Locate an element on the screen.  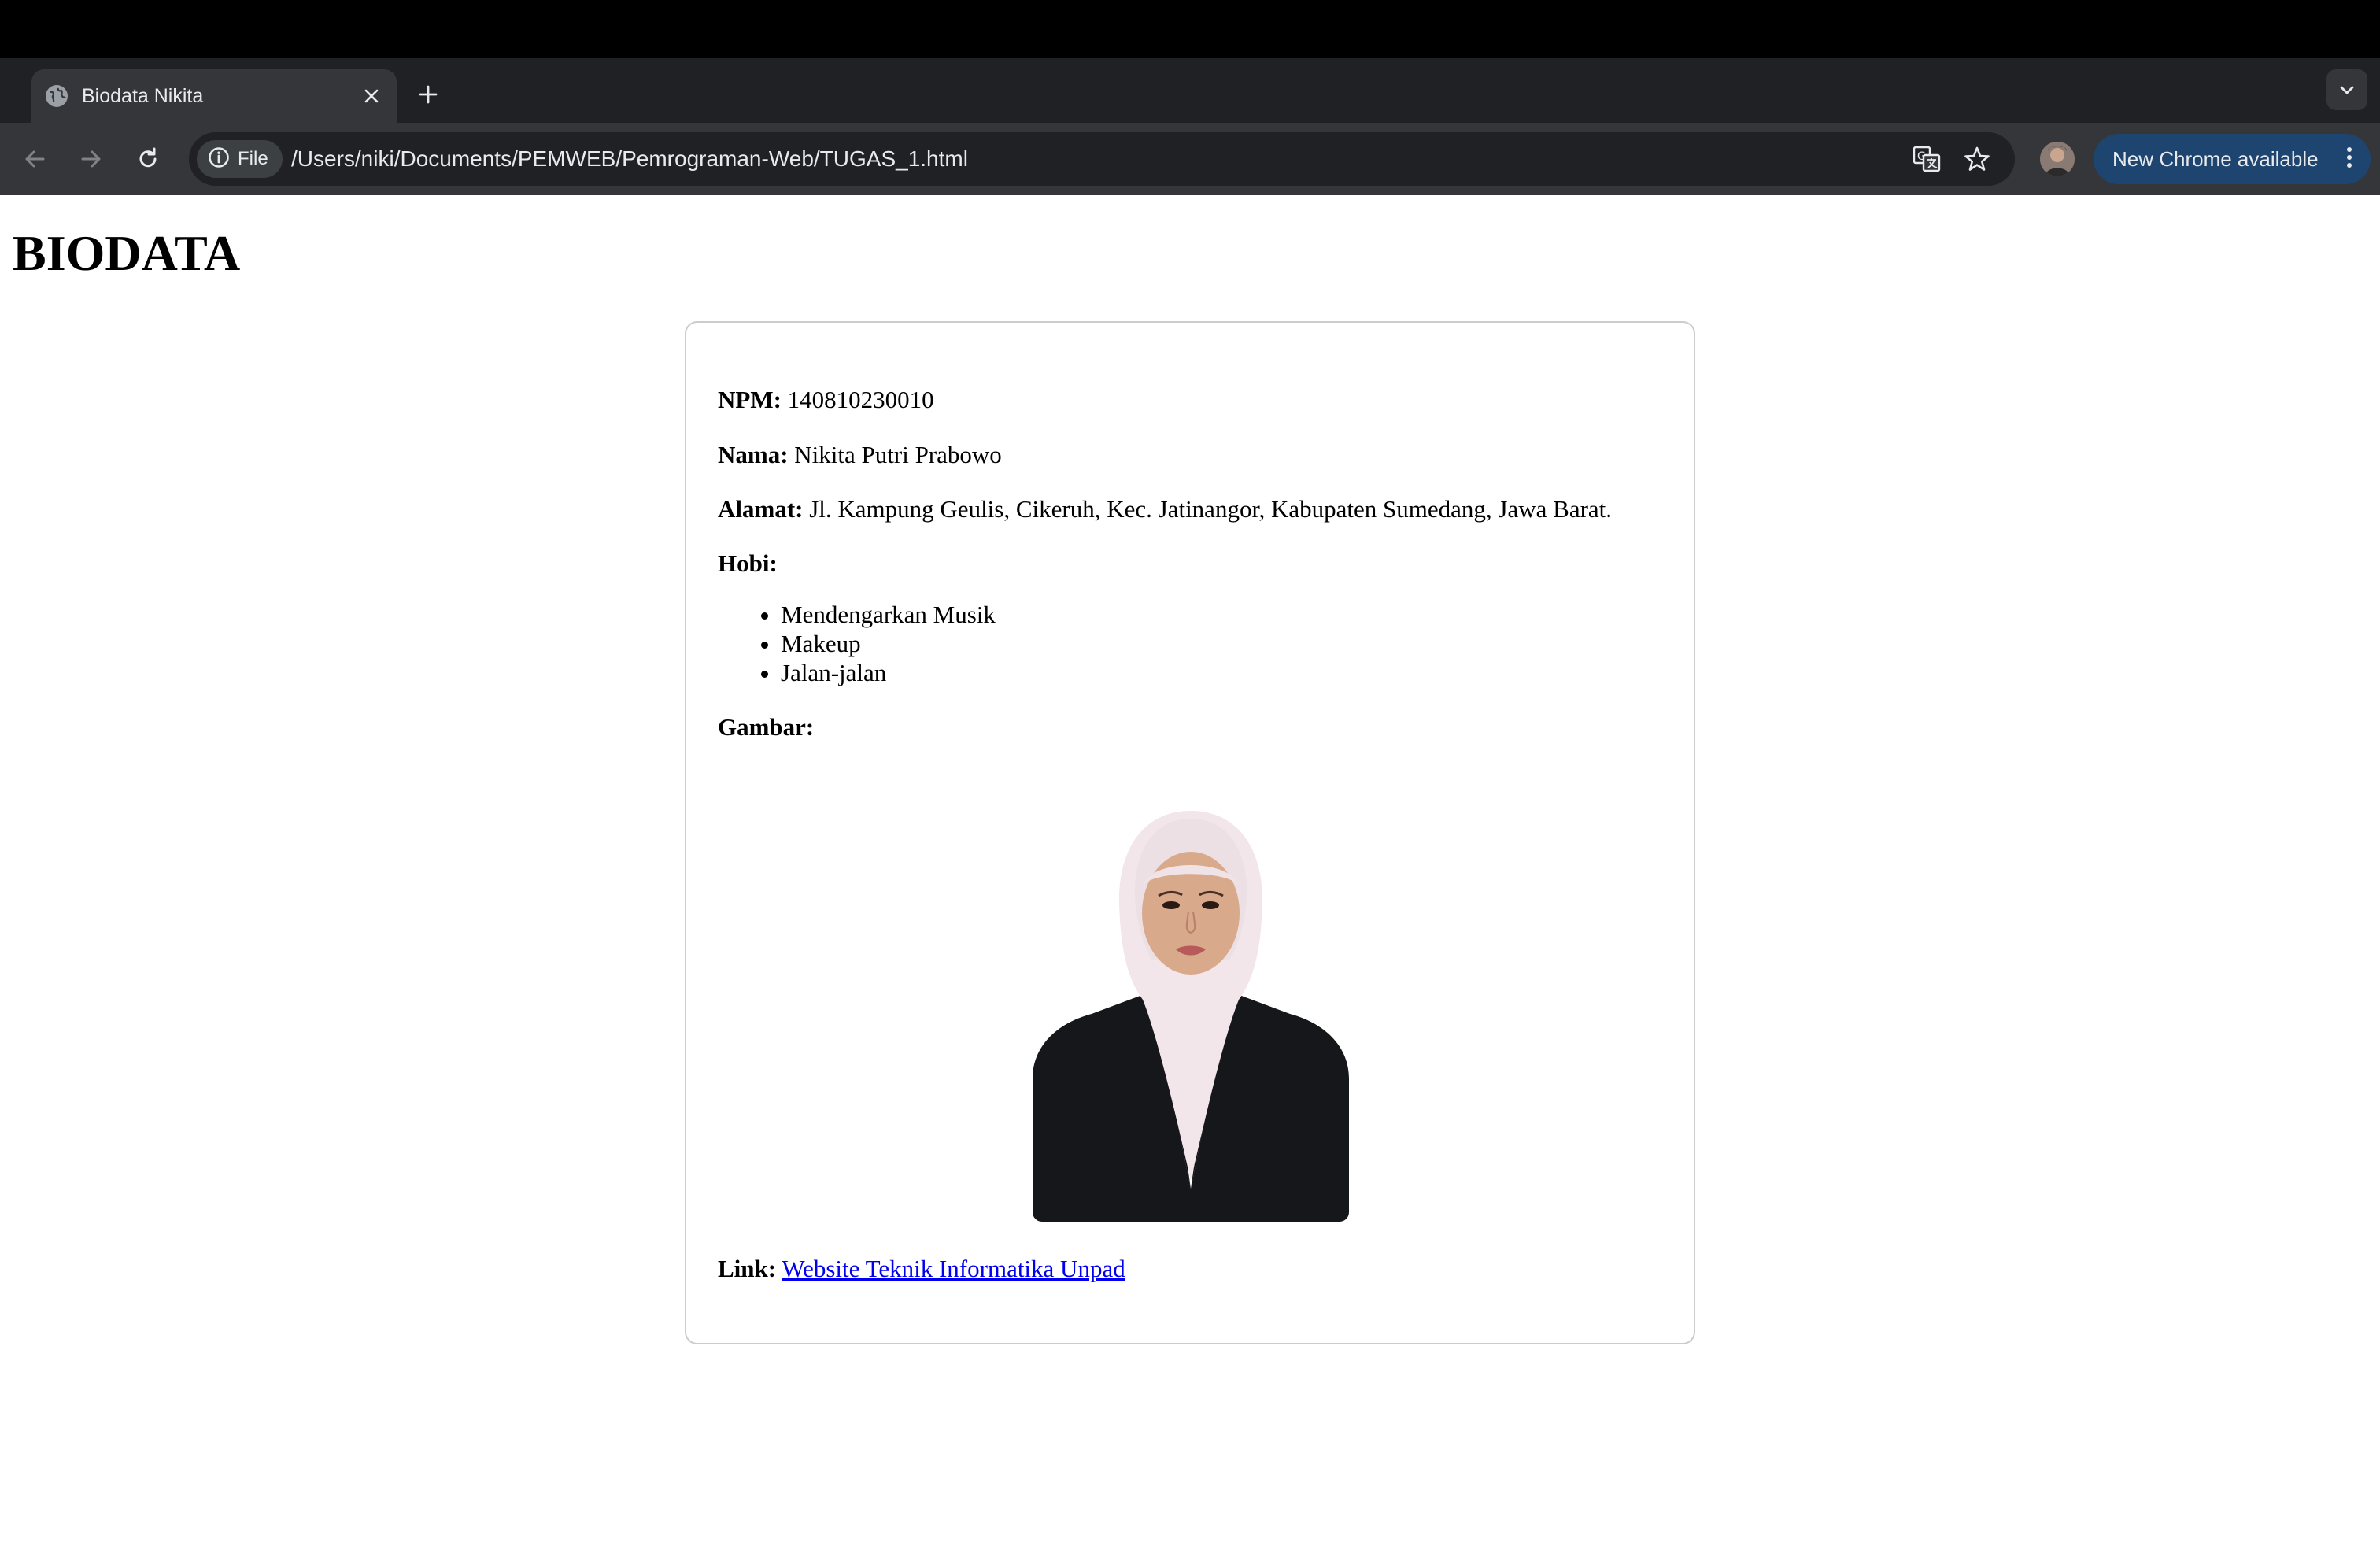
alamat-label: Alamat: is located at coordinates (761, 509).